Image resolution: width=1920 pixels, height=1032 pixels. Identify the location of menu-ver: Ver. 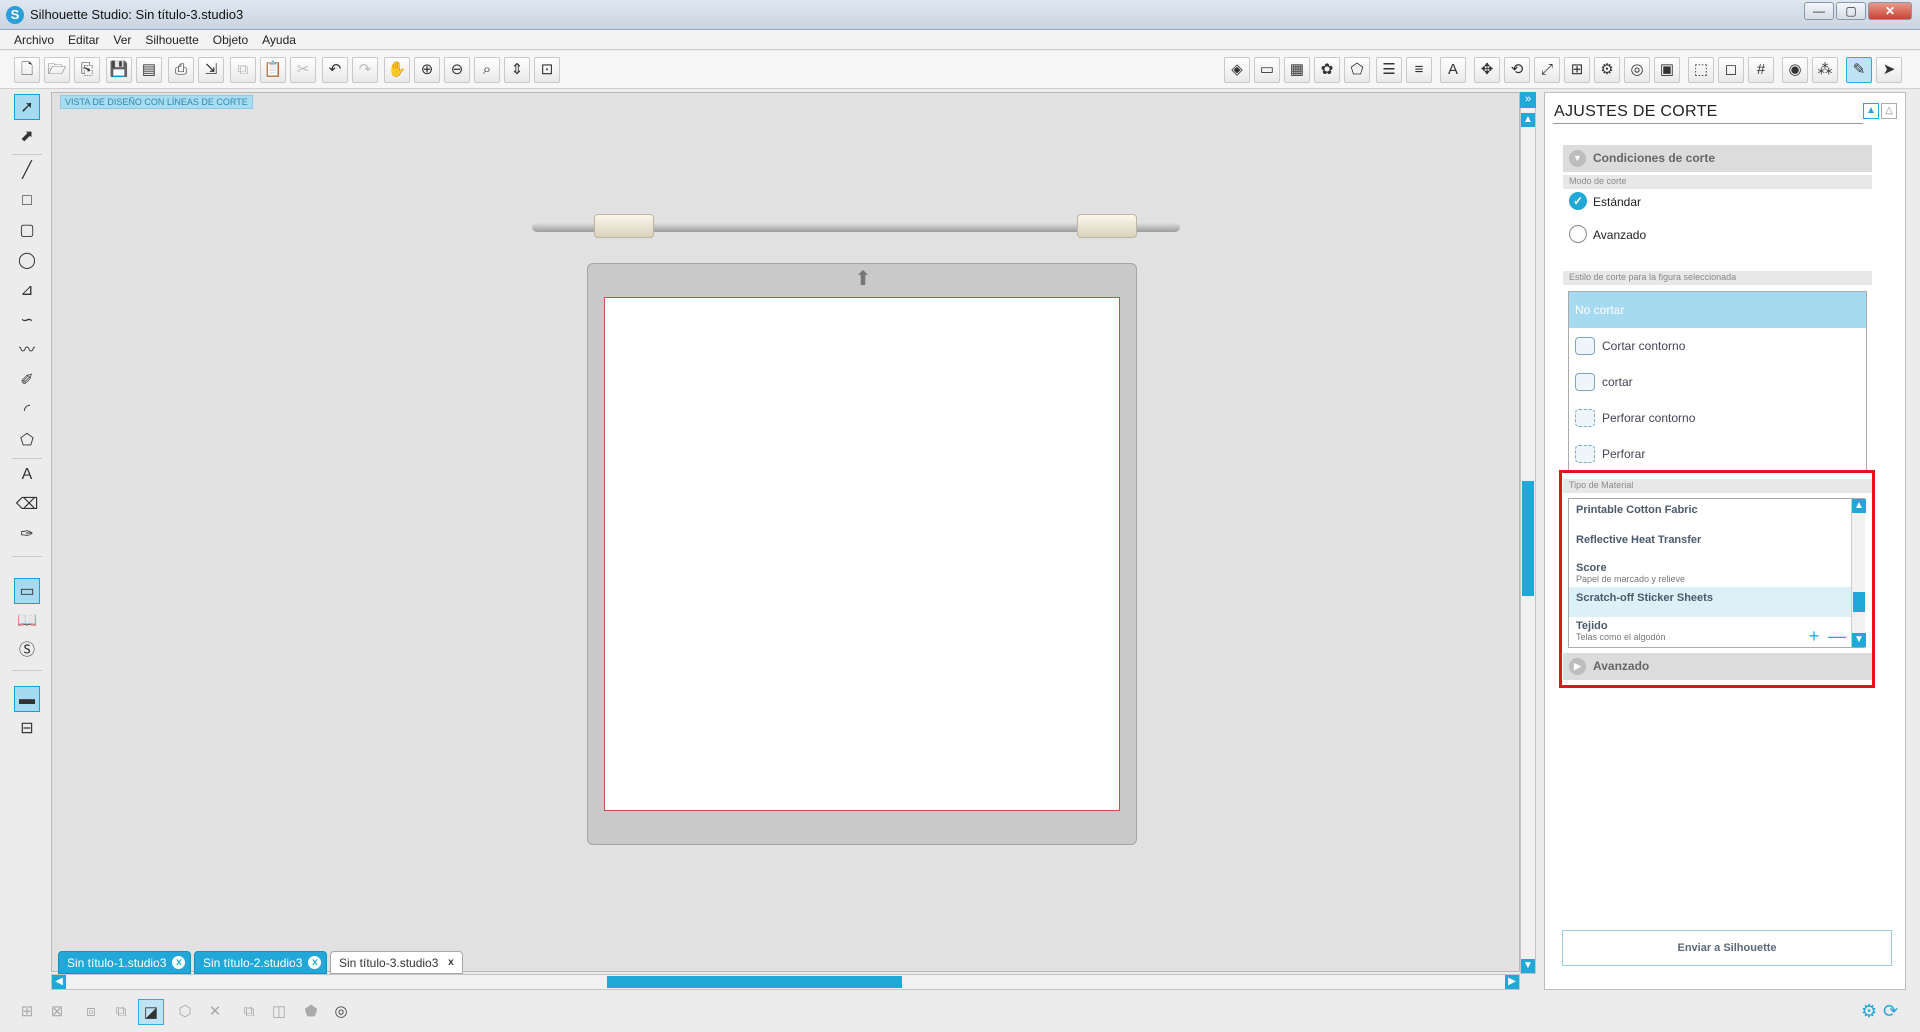
(122, 40).